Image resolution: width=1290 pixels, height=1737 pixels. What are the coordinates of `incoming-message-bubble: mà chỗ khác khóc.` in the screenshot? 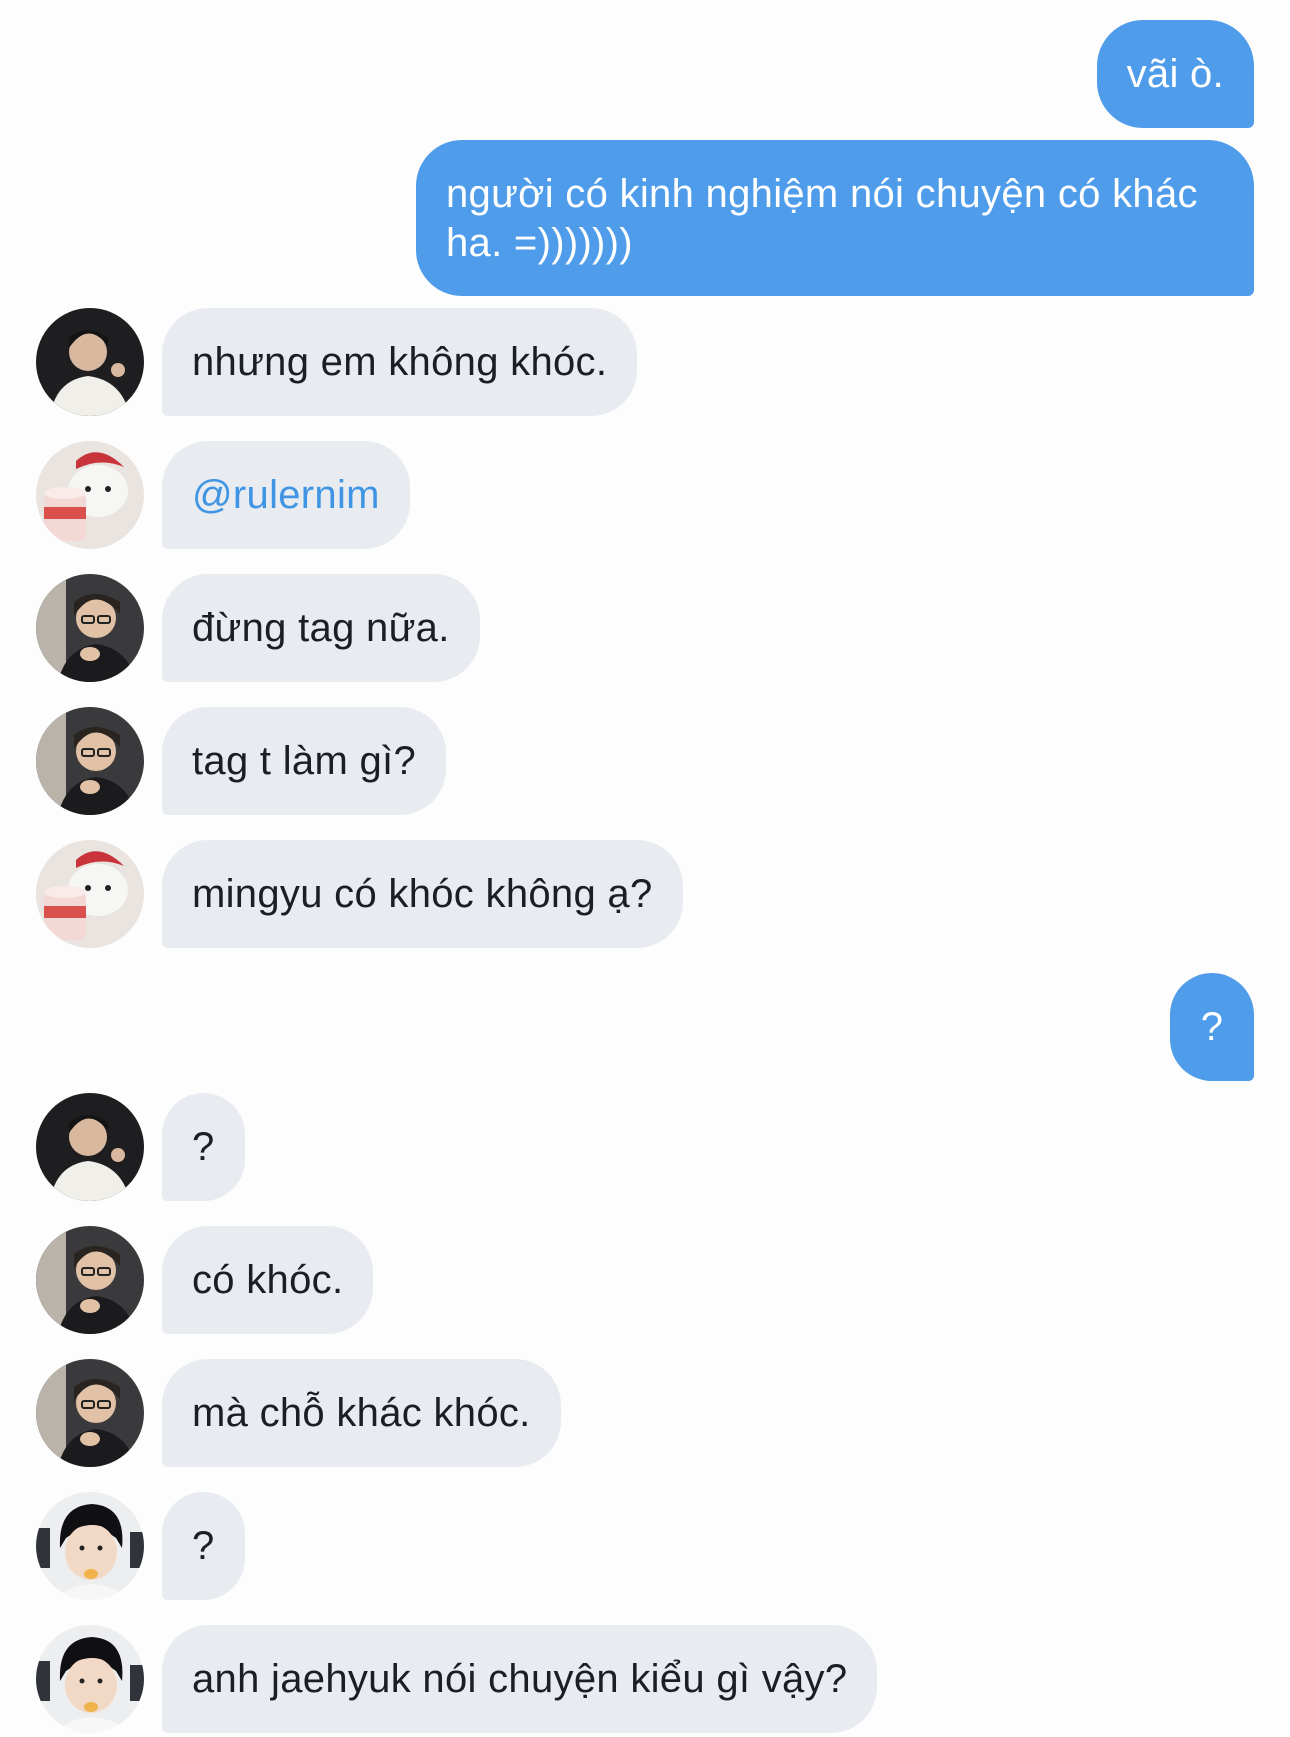 It's located at (361, 1413).